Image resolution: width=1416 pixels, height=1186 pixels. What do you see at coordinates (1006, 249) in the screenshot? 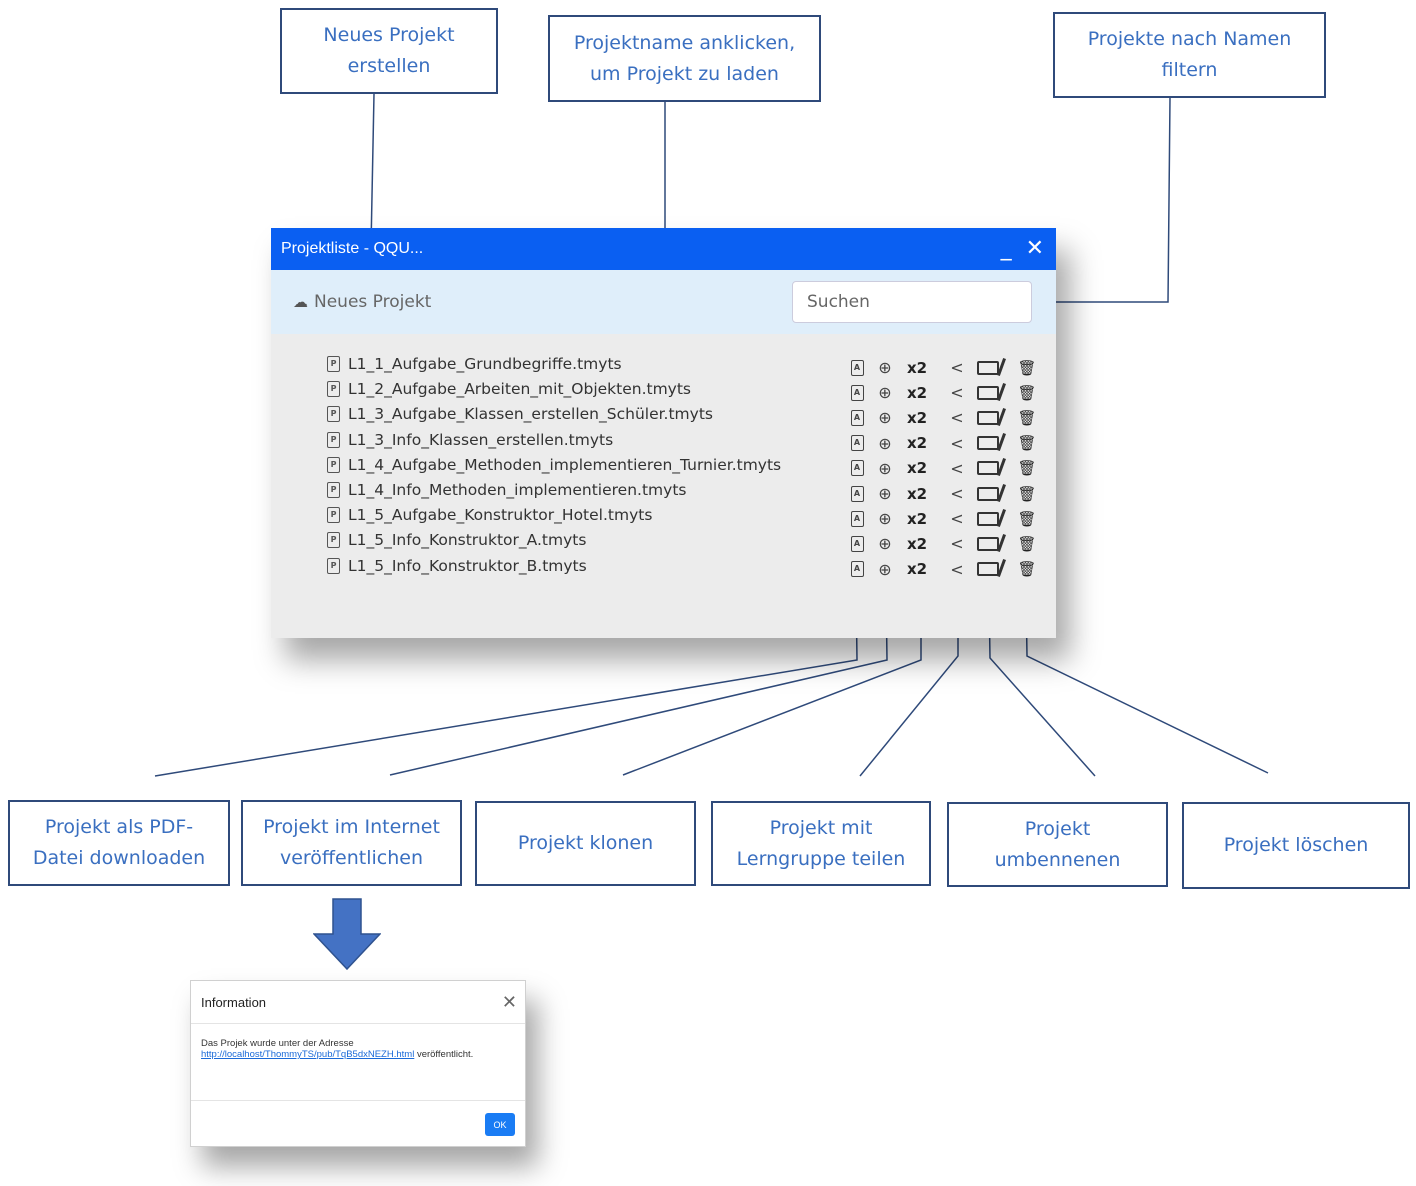
I see `minimize-icon: _` at bounding box center [1006, 249].